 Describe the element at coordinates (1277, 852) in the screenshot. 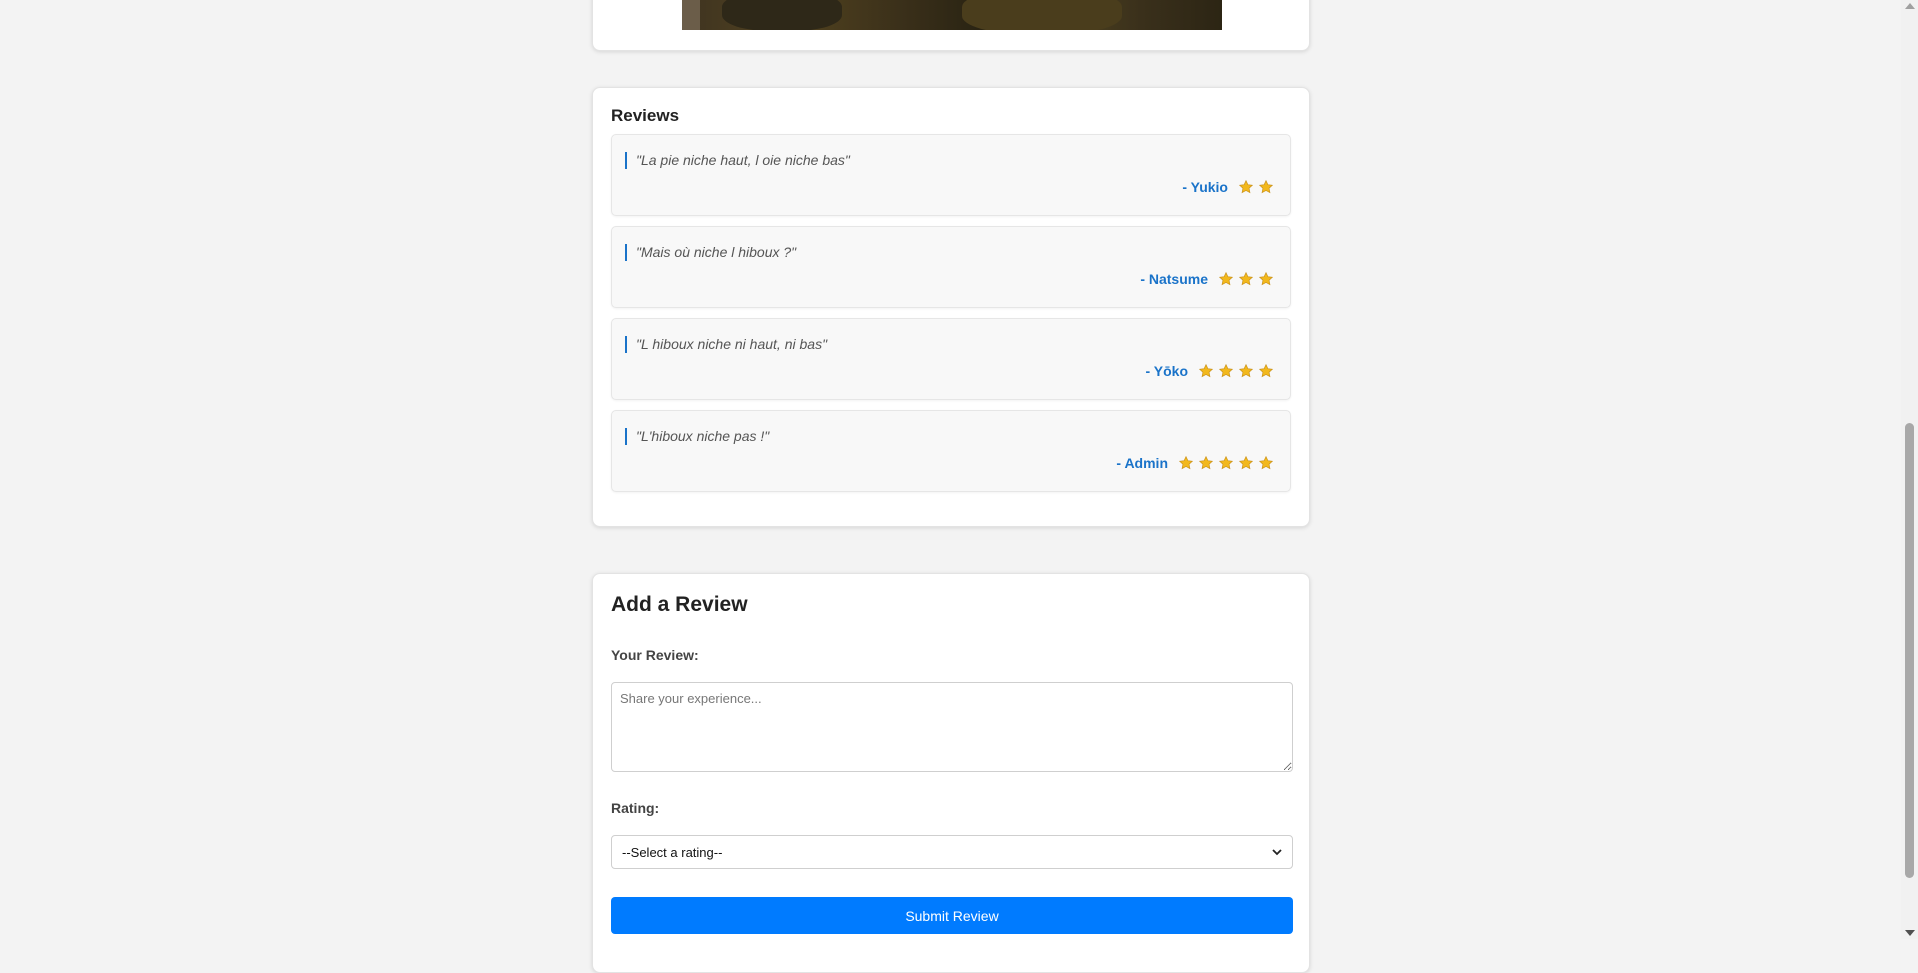

I see `chevron-down-icon` at that location.